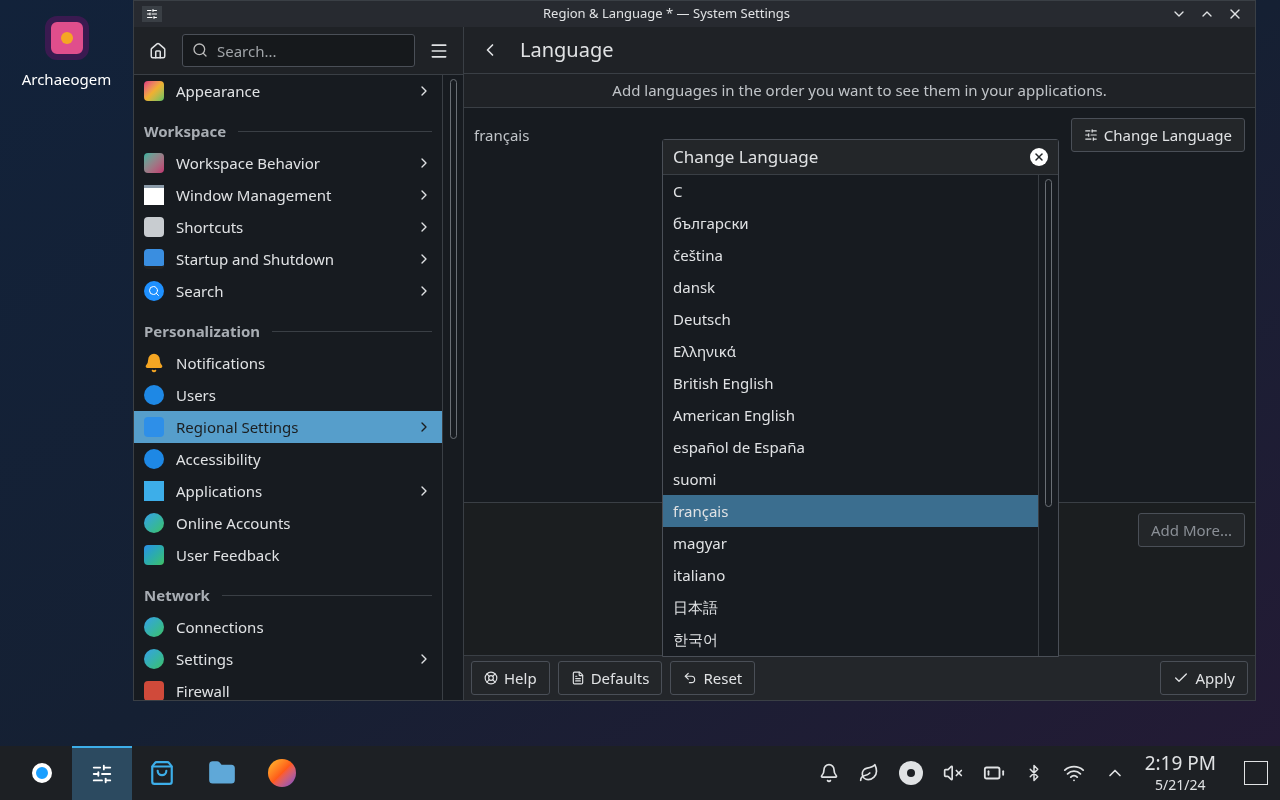 Image resolution: width=1280 pixels, height=800 pixels. I want to click on sidebar-item-label: Appearance, so click(219, 91).